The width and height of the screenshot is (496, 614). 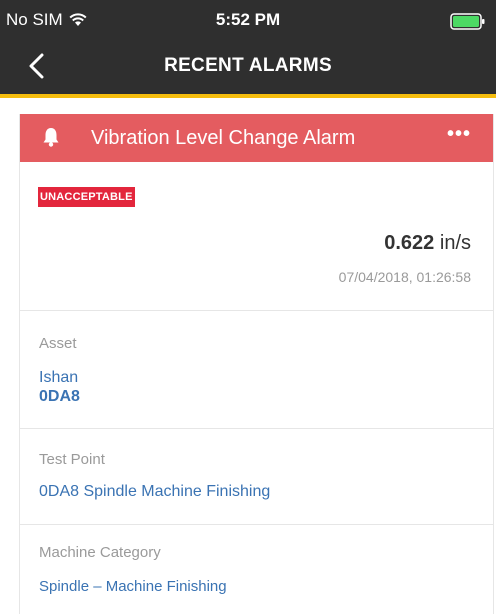 I want to click on asset-code-link: 0DA8, so click(x=59, y=397).